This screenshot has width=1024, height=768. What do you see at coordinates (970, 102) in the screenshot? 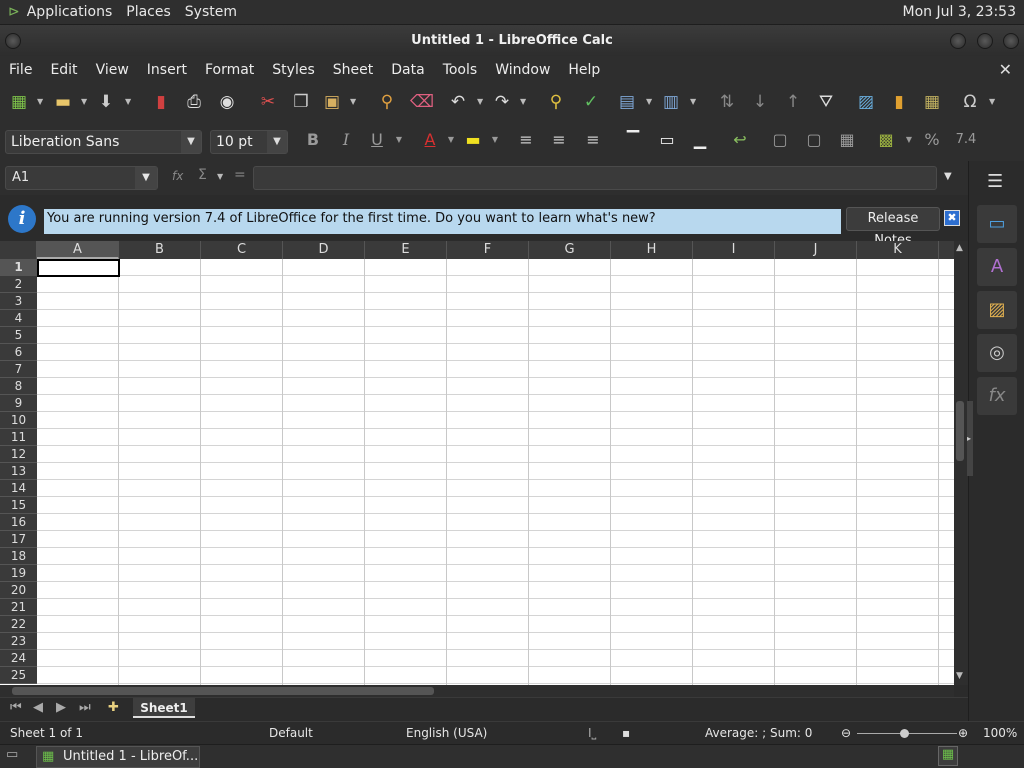
I see `special-character-icon: Ω` at bounding box center [970, 102].